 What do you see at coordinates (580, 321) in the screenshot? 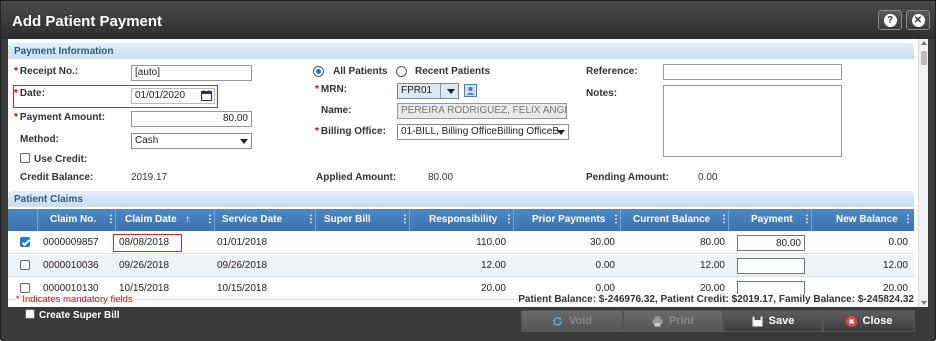
I see `void-label: Void` at bounding box center [580, 321].